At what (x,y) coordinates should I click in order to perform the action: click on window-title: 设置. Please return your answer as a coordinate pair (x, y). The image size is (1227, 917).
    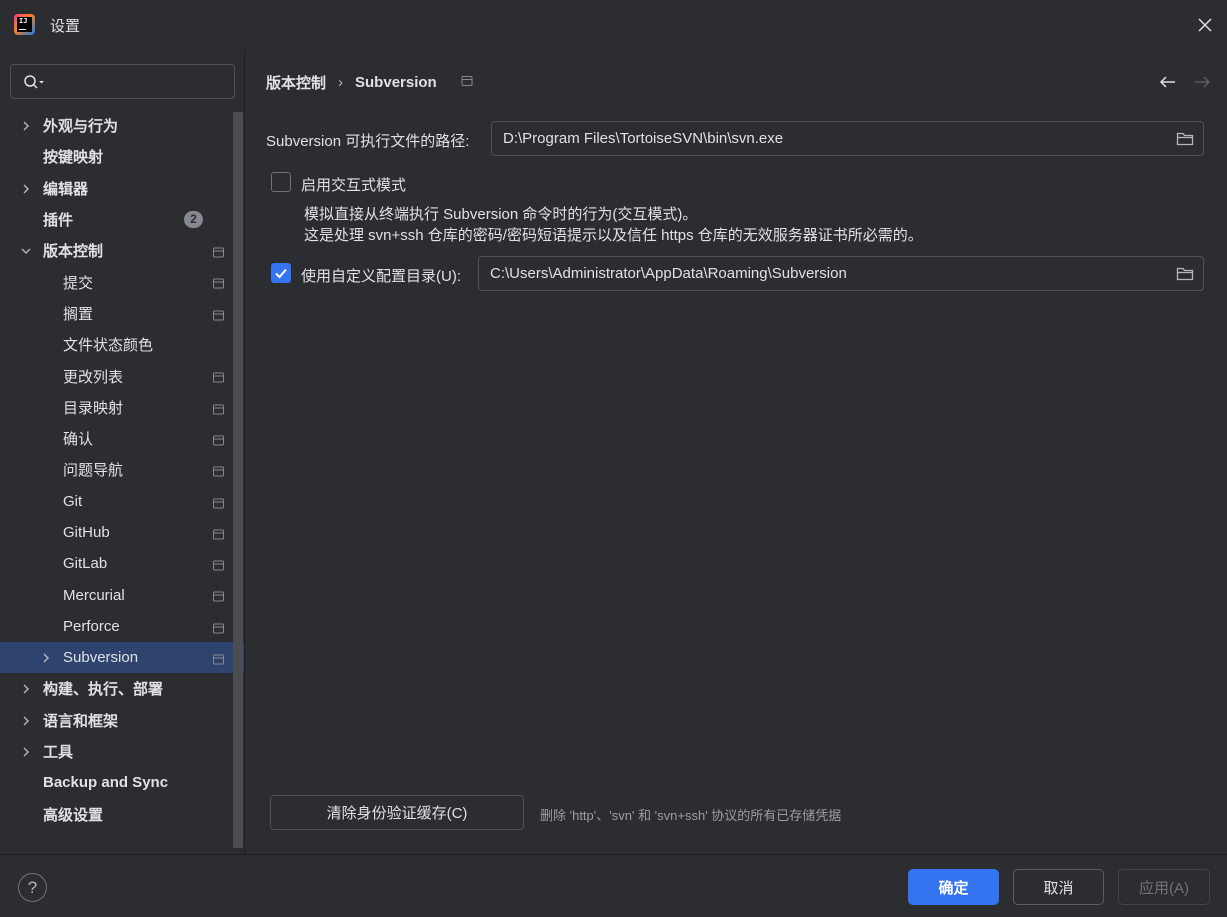
    Looking at the image, I should click on (65, 26).